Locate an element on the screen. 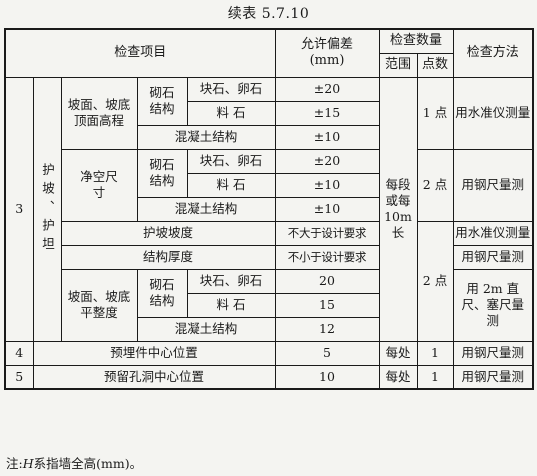 This screenshot has width=537, height=476. method-flatness: 用 2m 直尺、塞尺量测 is located at coordinates (493, 305).